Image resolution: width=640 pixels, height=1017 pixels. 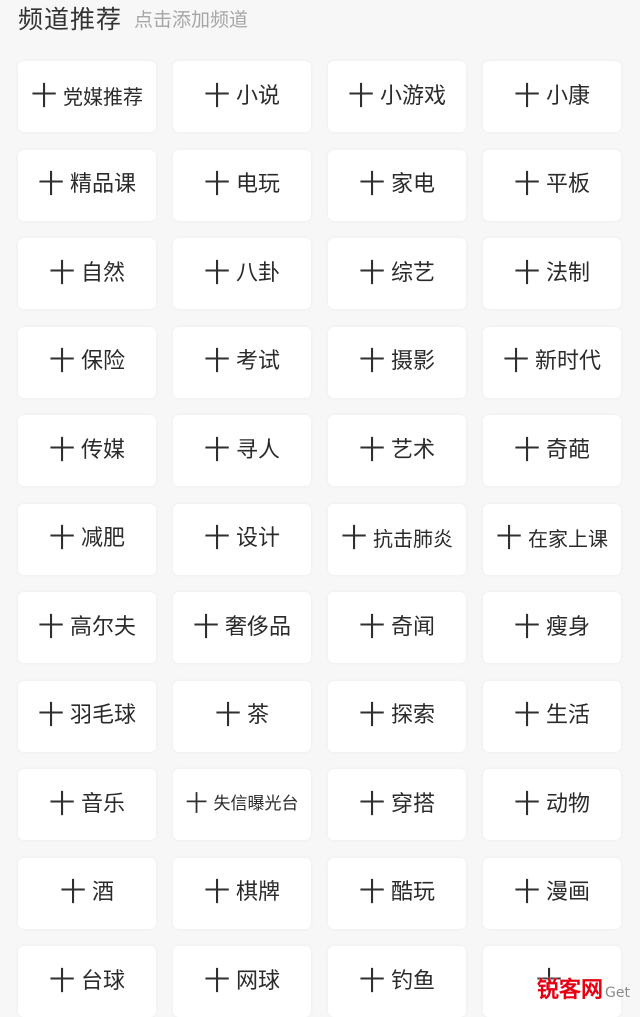 What do you see at coordinates (103, 538) in the screenshot?
I see `channel-label: 减肥` at bounding box center [103, 538].